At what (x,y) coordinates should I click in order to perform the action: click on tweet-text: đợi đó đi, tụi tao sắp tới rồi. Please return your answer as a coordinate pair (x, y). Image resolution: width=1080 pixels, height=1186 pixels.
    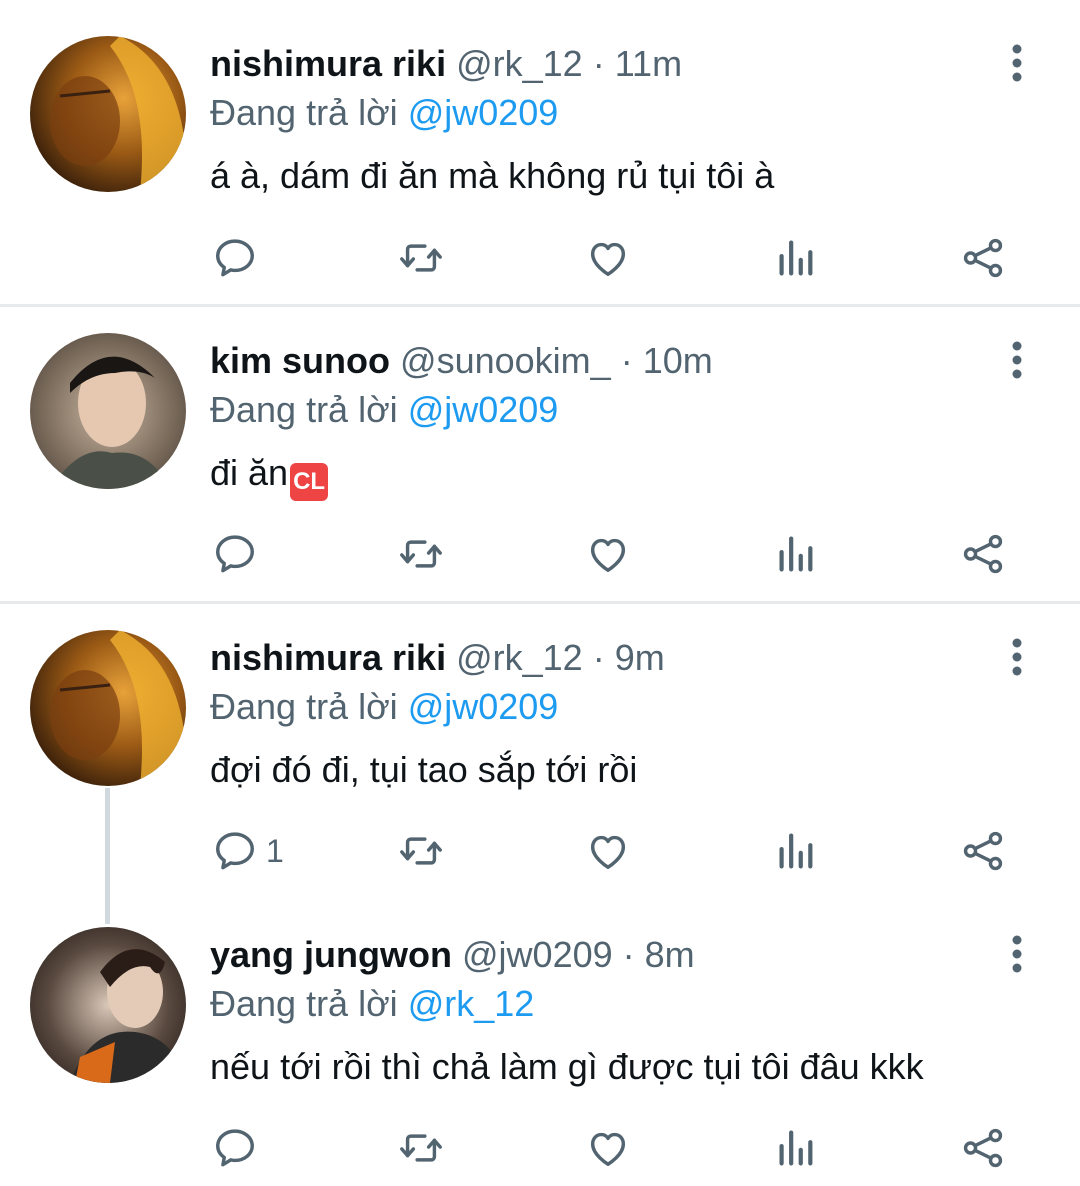
    Looking at the image, I should click on (424, 769).